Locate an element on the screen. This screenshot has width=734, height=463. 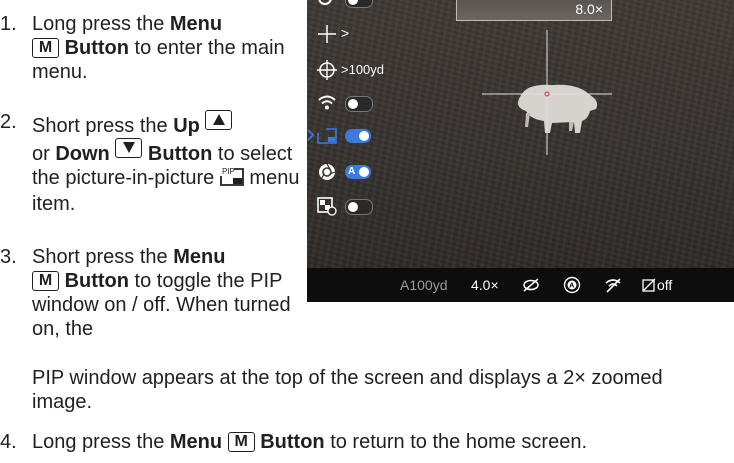
down-key-icon is located at coordinates (129, 148).